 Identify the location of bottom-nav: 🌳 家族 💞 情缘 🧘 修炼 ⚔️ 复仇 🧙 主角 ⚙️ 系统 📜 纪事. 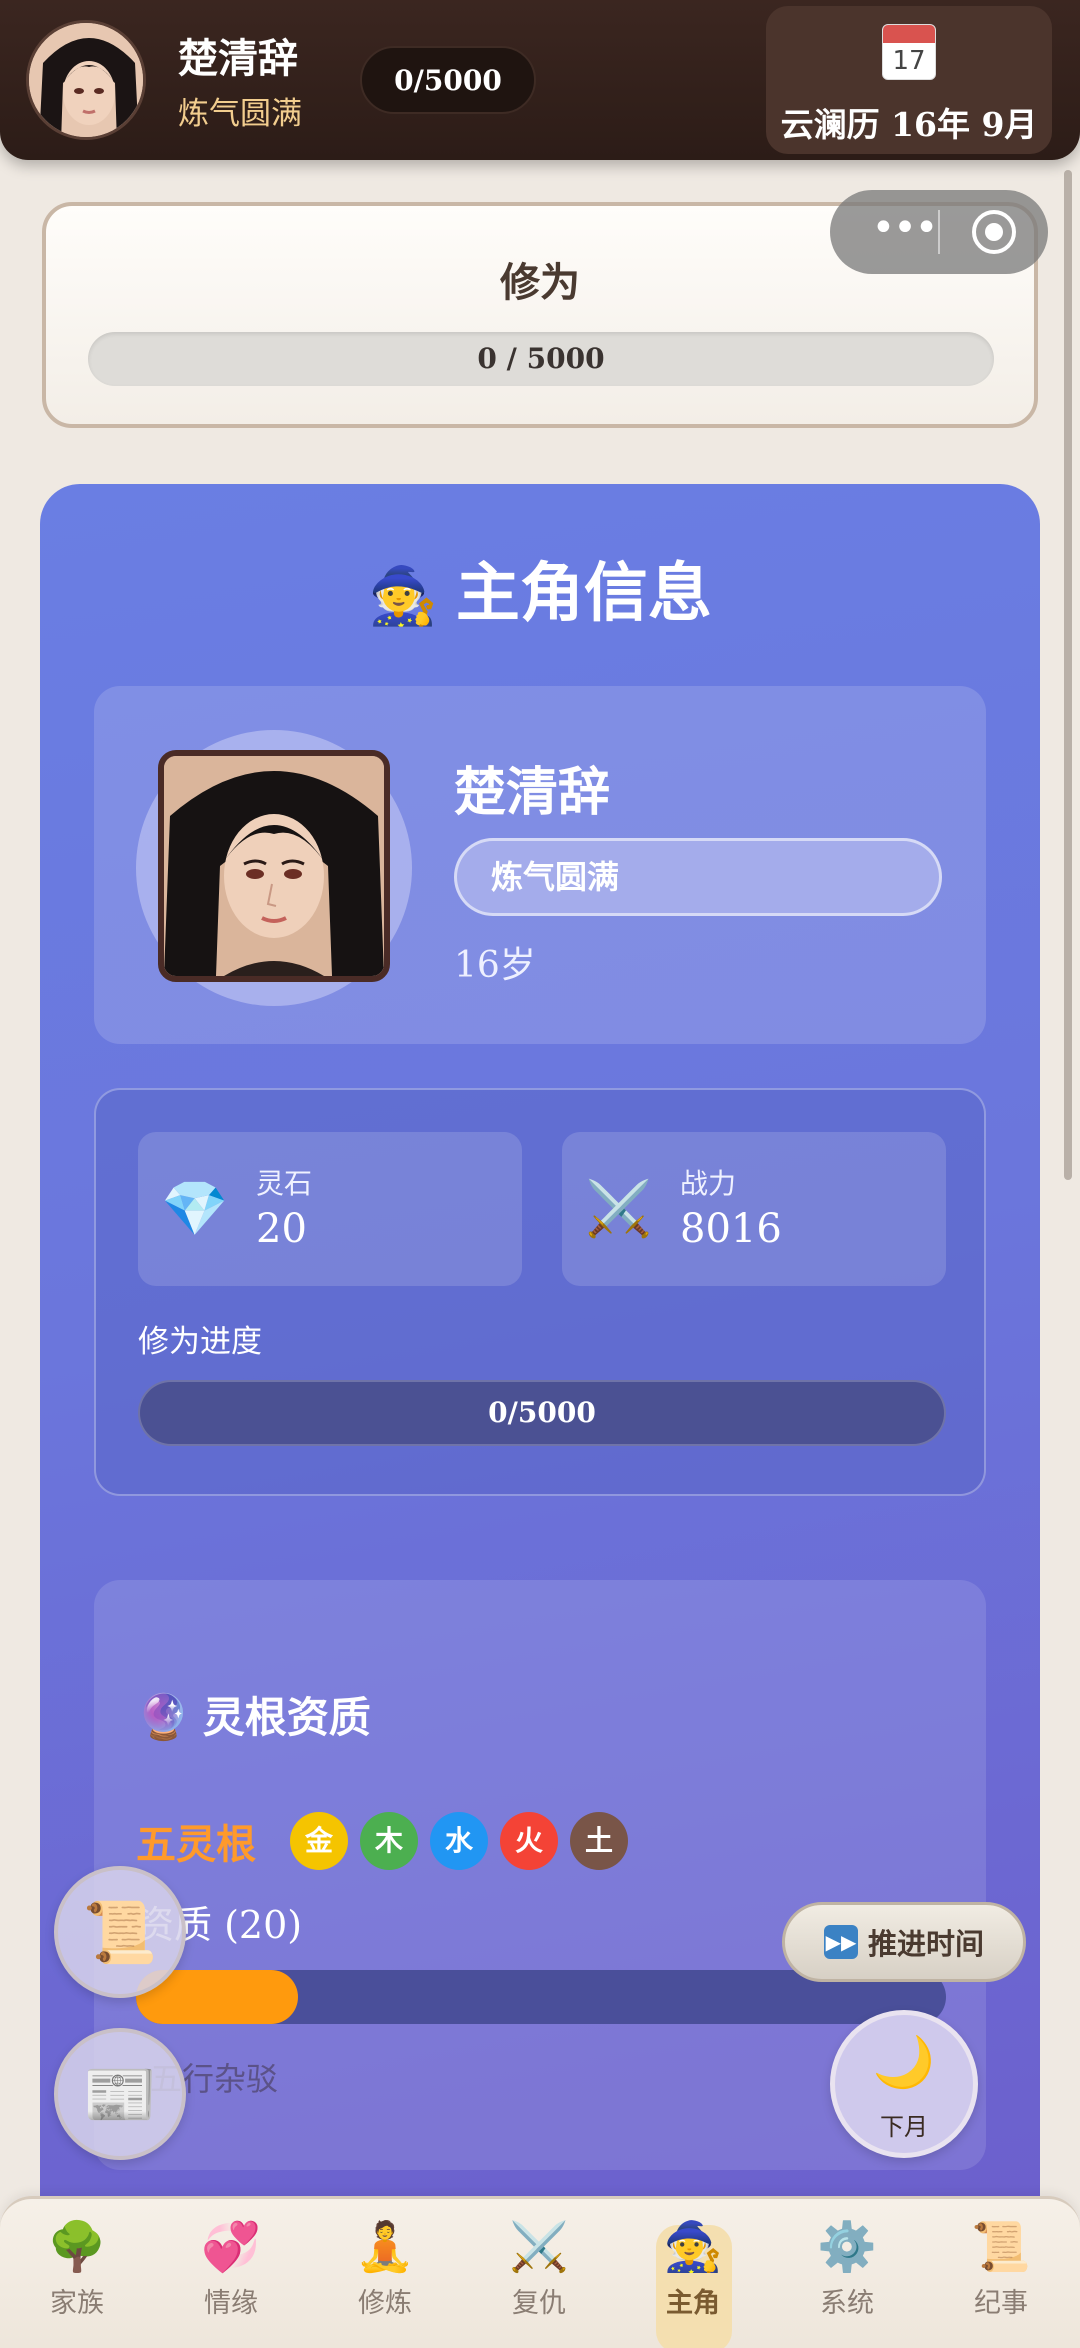
(540, 2272).